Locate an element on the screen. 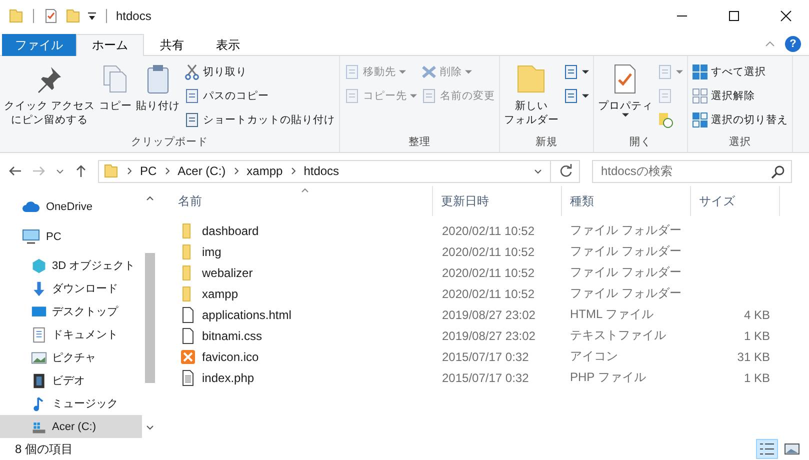  search-field: htdocsの検索 is located at coordinates (692, 171).